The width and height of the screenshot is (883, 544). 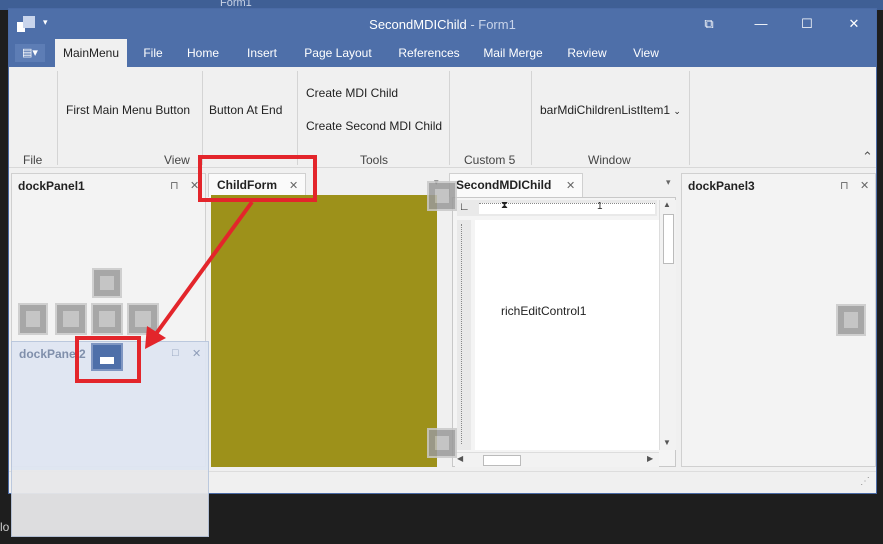 I want to click on annotation-arrow, so click(x=199, y=274).